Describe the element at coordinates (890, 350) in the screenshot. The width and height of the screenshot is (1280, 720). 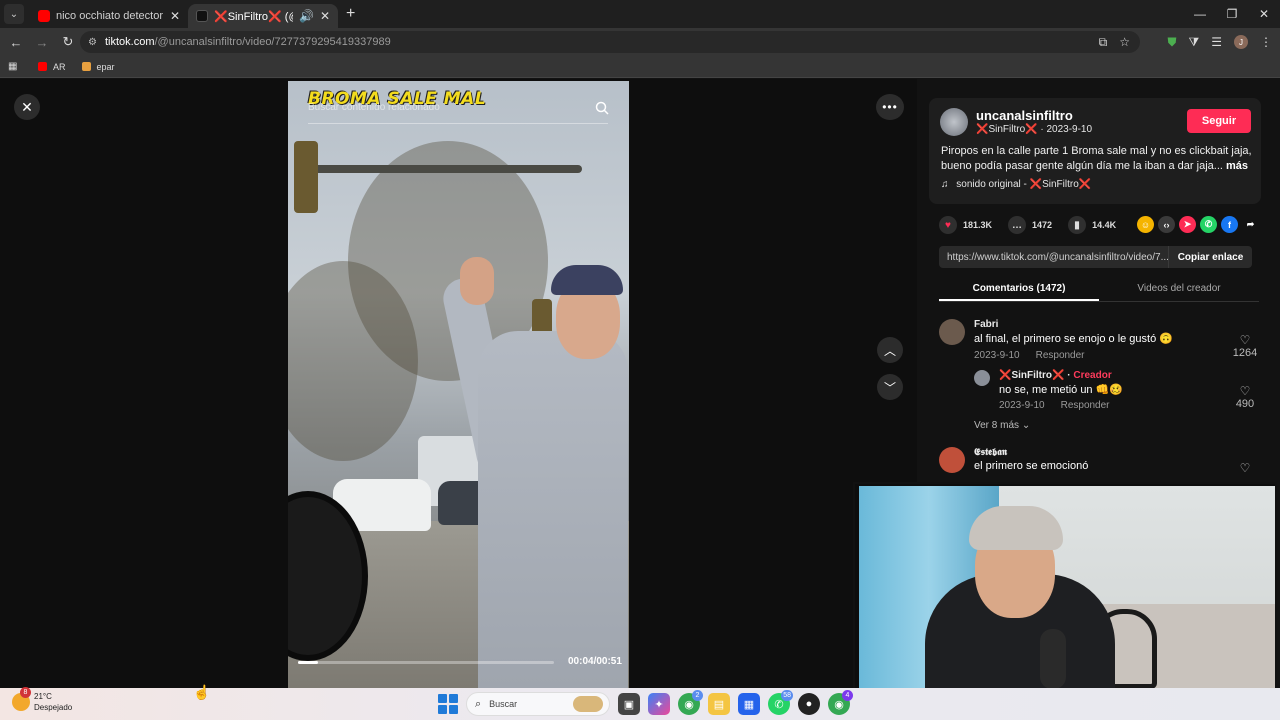
I see `previous-video-icon: ︿` at that location.